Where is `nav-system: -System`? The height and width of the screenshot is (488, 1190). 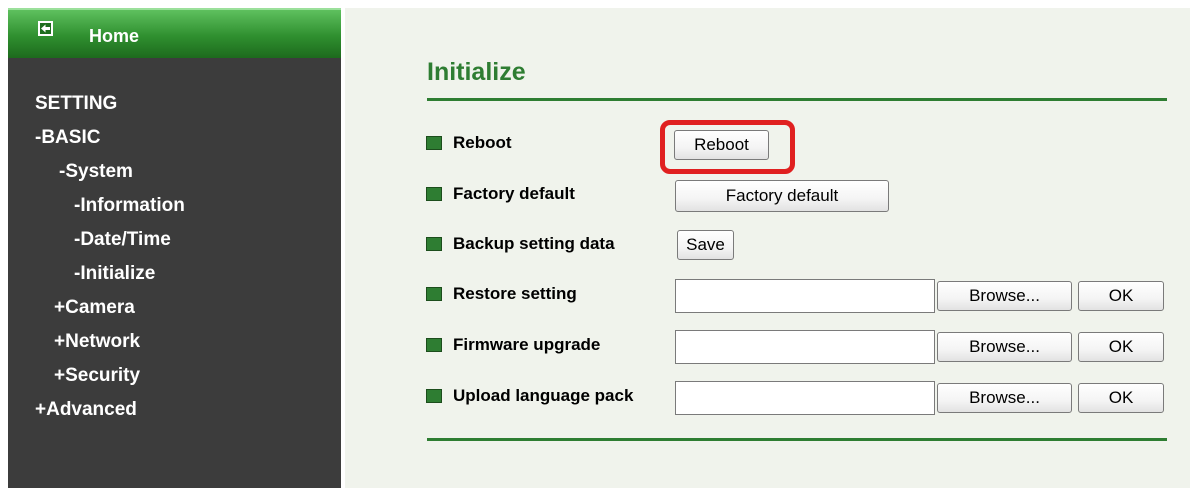
nav-system: -System is located at coordinates (96, 172).